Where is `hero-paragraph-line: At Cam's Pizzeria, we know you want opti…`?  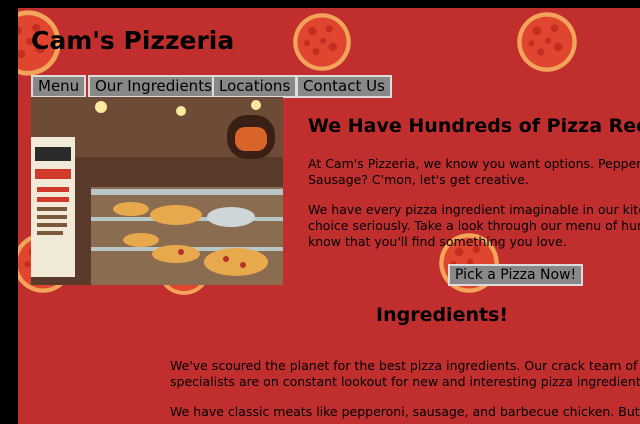 hero-paragraph-line: At Cam's Pizzeria, we know you want opti… is located at coordinates (474, 163).